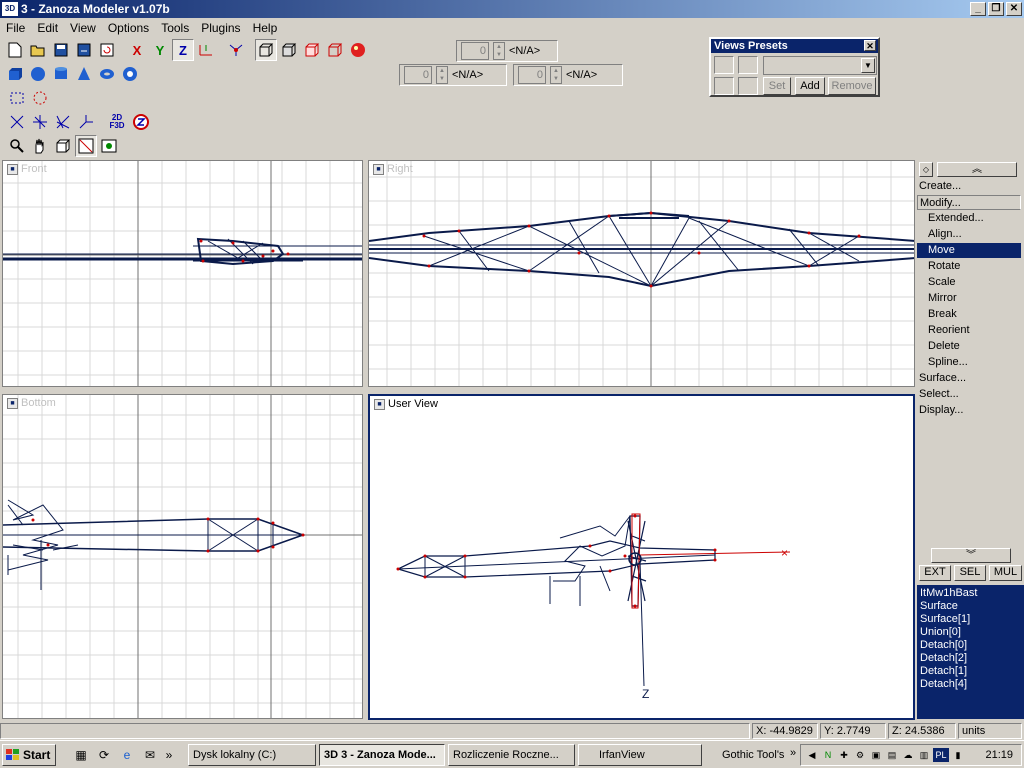 The width and height of the screenshot is (1024, 768). Describe the element at coordinates (810, 86) in the screenshot. I see `preset-add-button: Add` at that location.